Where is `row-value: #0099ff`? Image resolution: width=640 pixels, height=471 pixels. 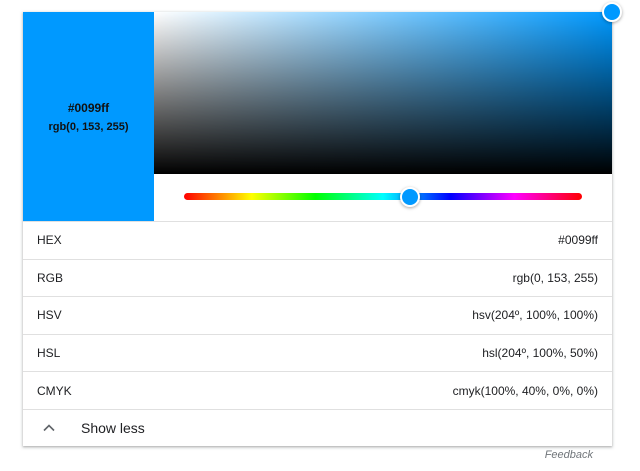
row-value: #0099ff is located at coordinates (578, 240).